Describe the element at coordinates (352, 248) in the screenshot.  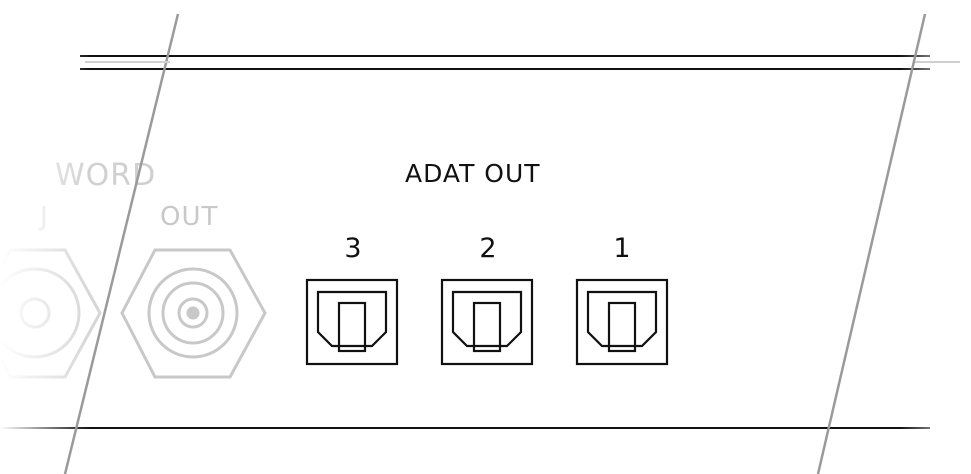
I see `port-number-3: 3` at that location.